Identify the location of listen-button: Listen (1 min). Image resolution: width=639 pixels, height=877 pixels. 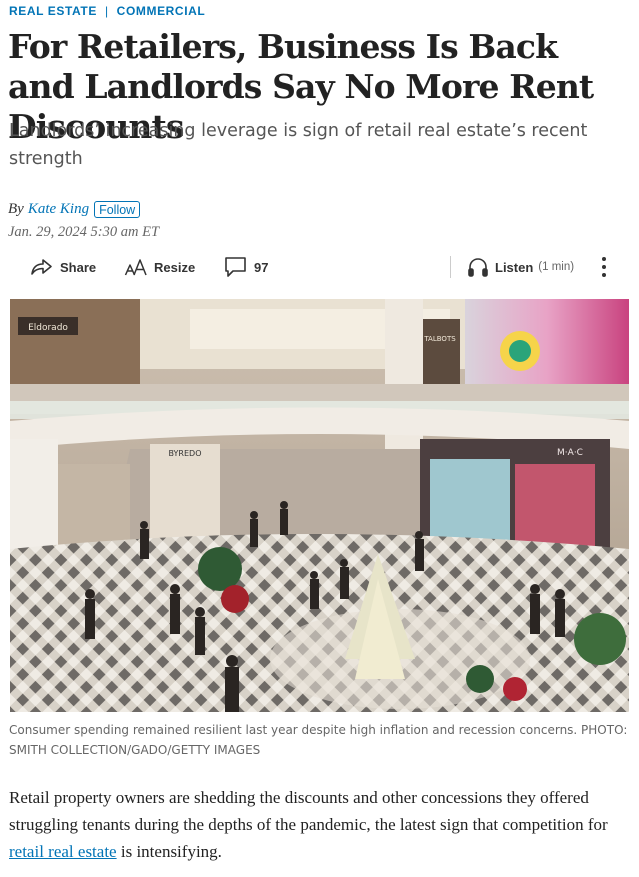
(520, 267).